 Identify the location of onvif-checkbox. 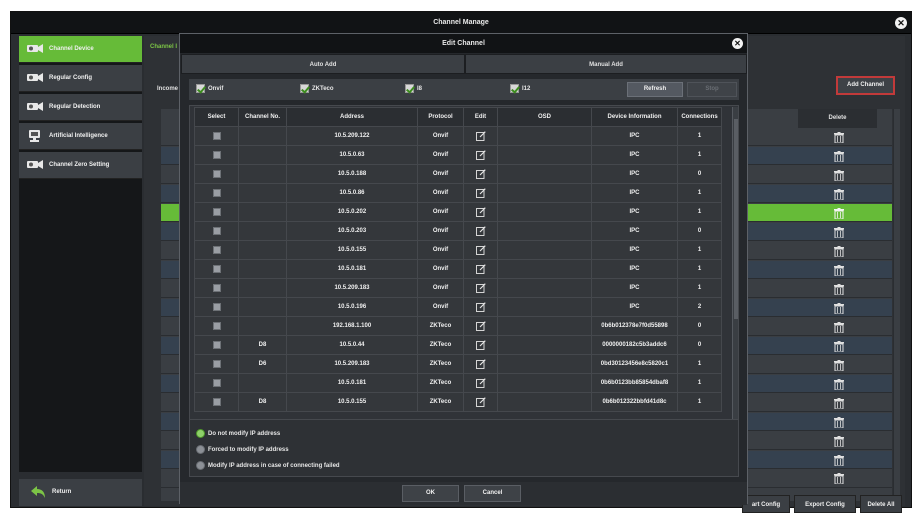
(200, 88).